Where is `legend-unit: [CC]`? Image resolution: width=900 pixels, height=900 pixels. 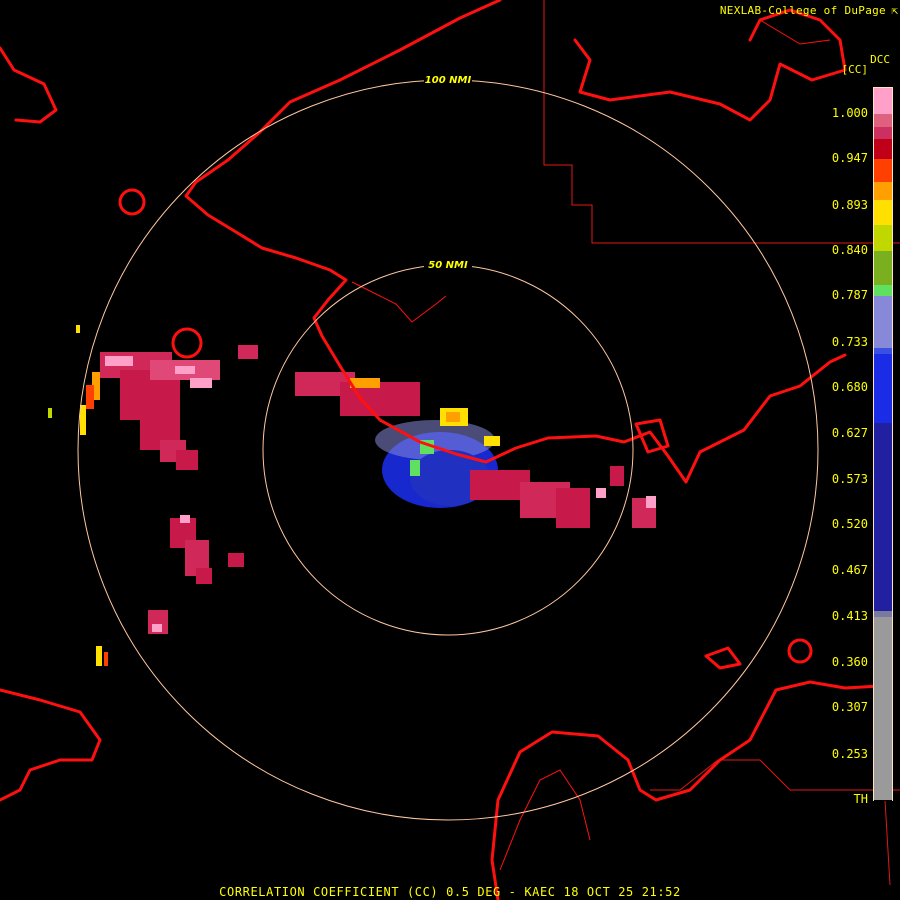
legend-unit: [CC] is located at coordinates (855, 69).